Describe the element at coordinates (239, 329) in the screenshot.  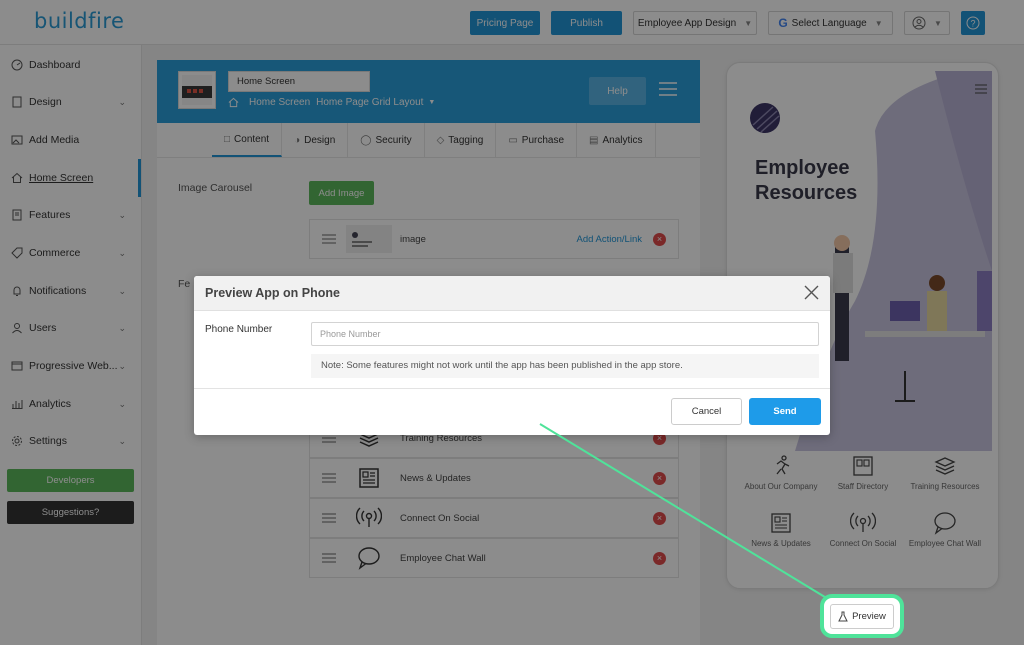
I see `phone-number-label: Phone Number` at that location.